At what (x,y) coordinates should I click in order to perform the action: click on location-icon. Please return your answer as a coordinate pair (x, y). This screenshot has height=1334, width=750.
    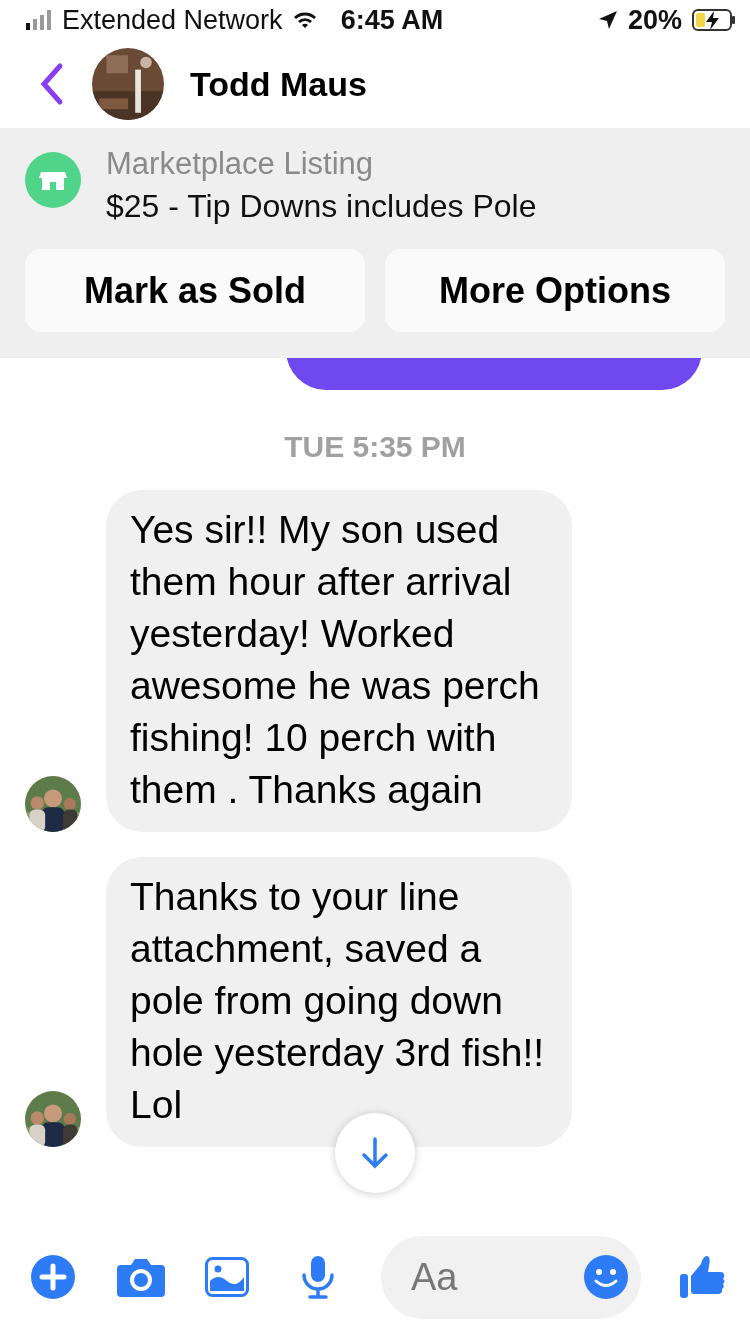
    Looking at the image, I should click on (607, 20).